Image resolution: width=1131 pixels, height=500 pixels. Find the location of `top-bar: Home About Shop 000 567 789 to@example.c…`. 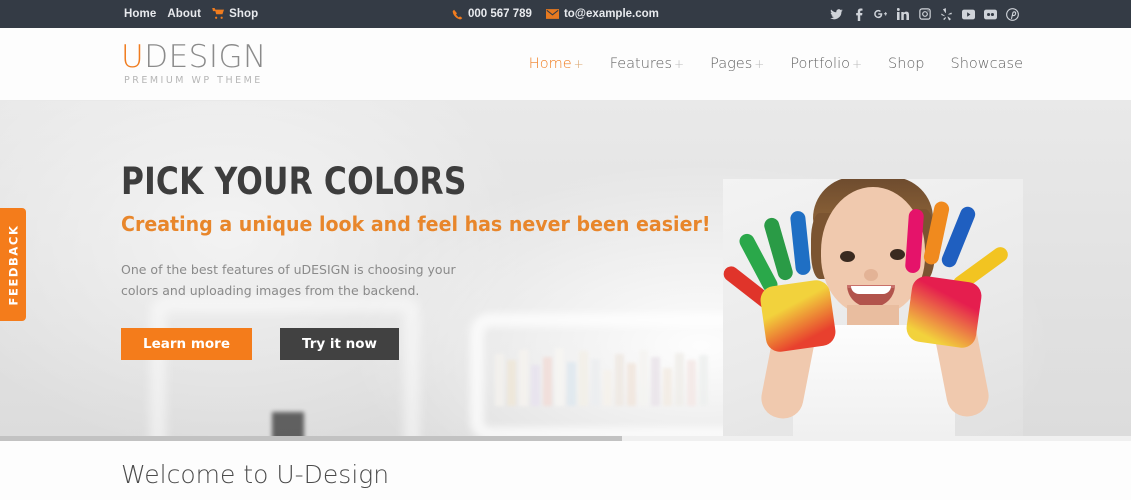

top-bar: Home About Shop 000 567 789 to@example.c… is located at coordinates (565, 14).